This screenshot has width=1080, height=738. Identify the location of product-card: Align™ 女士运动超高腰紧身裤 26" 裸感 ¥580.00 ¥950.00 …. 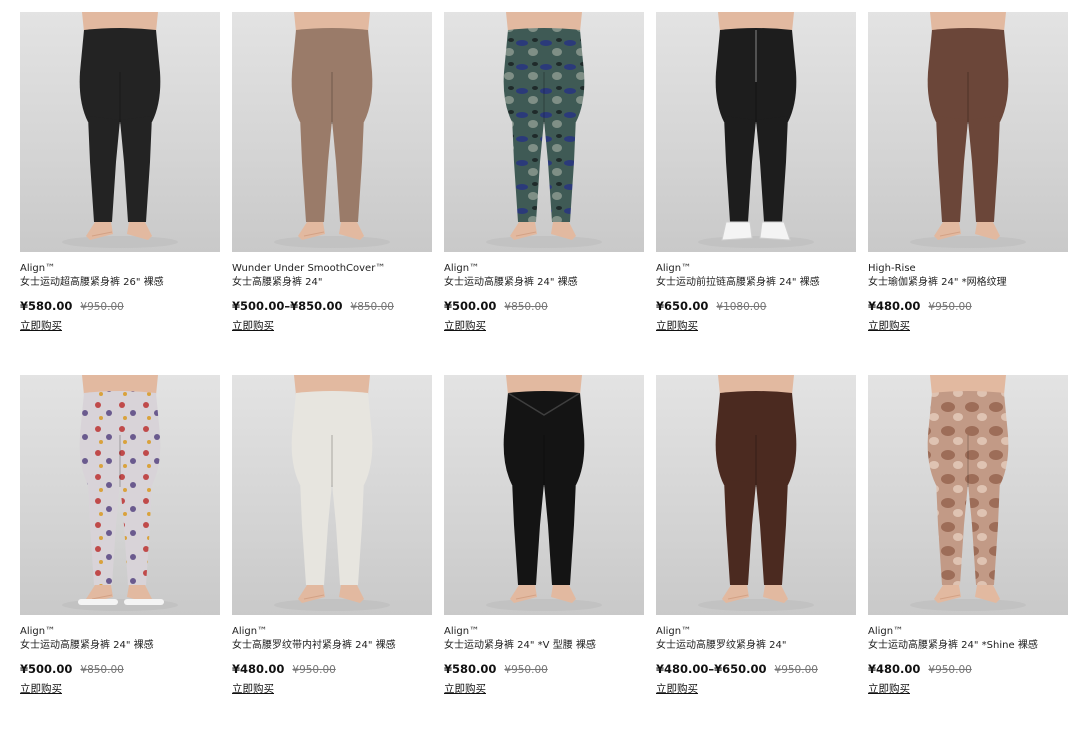
(120, 193).